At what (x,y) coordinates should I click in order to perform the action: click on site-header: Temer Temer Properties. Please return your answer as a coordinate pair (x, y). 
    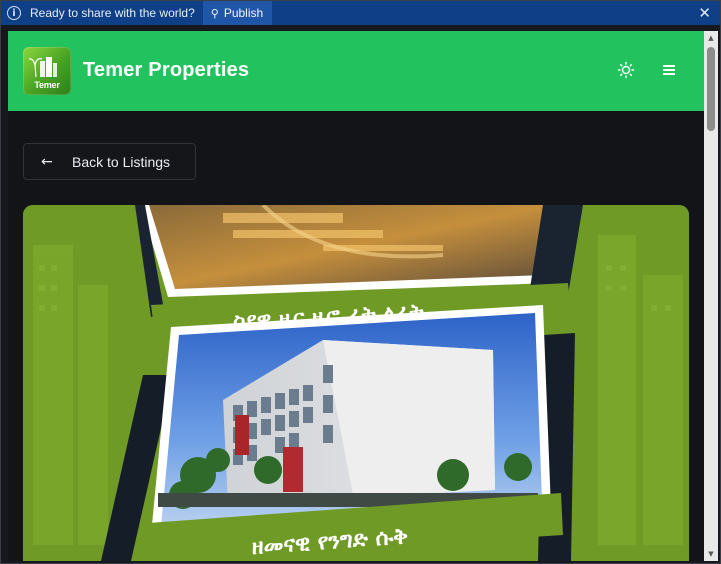
    Looking at the image, I should click on (356, 71).